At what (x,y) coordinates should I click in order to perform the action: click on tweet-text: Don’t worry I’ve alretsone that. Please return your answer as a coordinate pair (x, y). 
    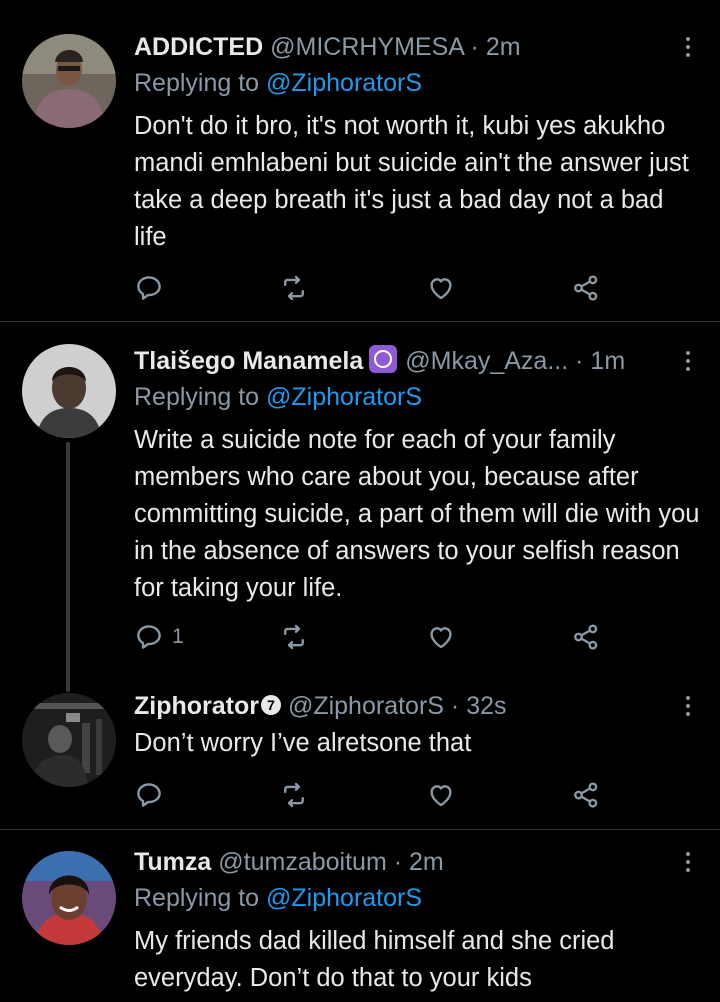
    Looking at the image, I should click on (303, 743).